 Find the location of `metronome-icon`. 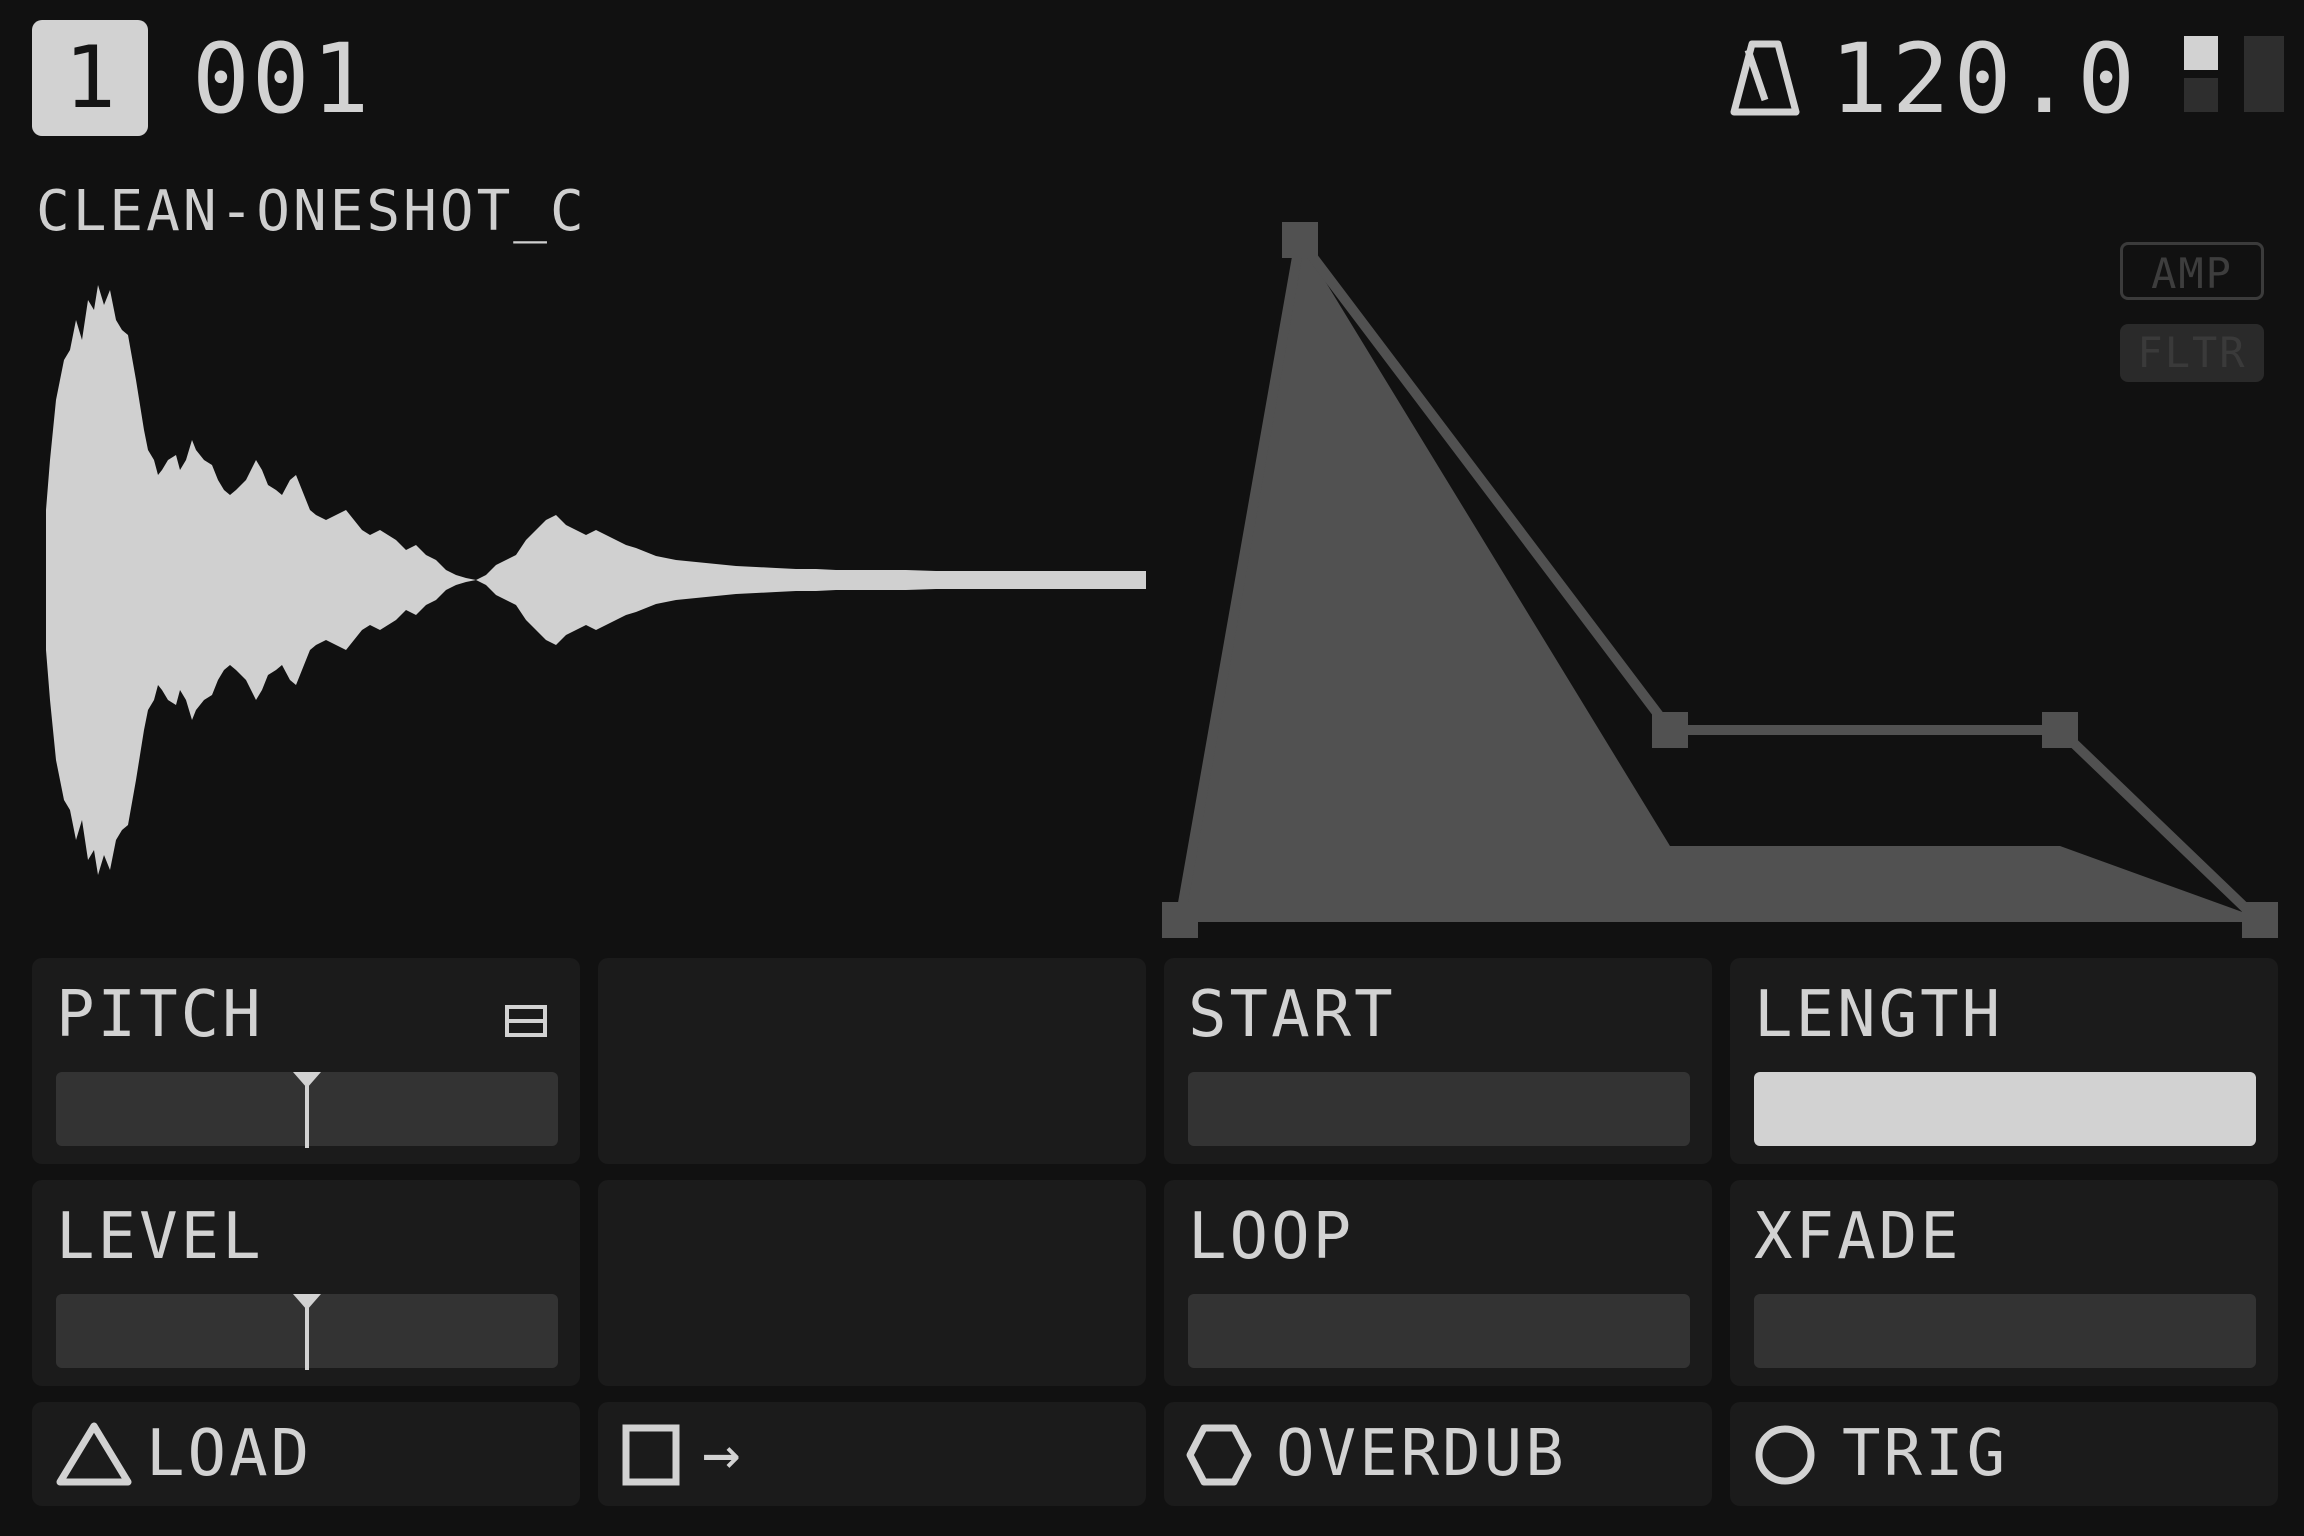

metronome-icon is located at coordinates (1765, 78).